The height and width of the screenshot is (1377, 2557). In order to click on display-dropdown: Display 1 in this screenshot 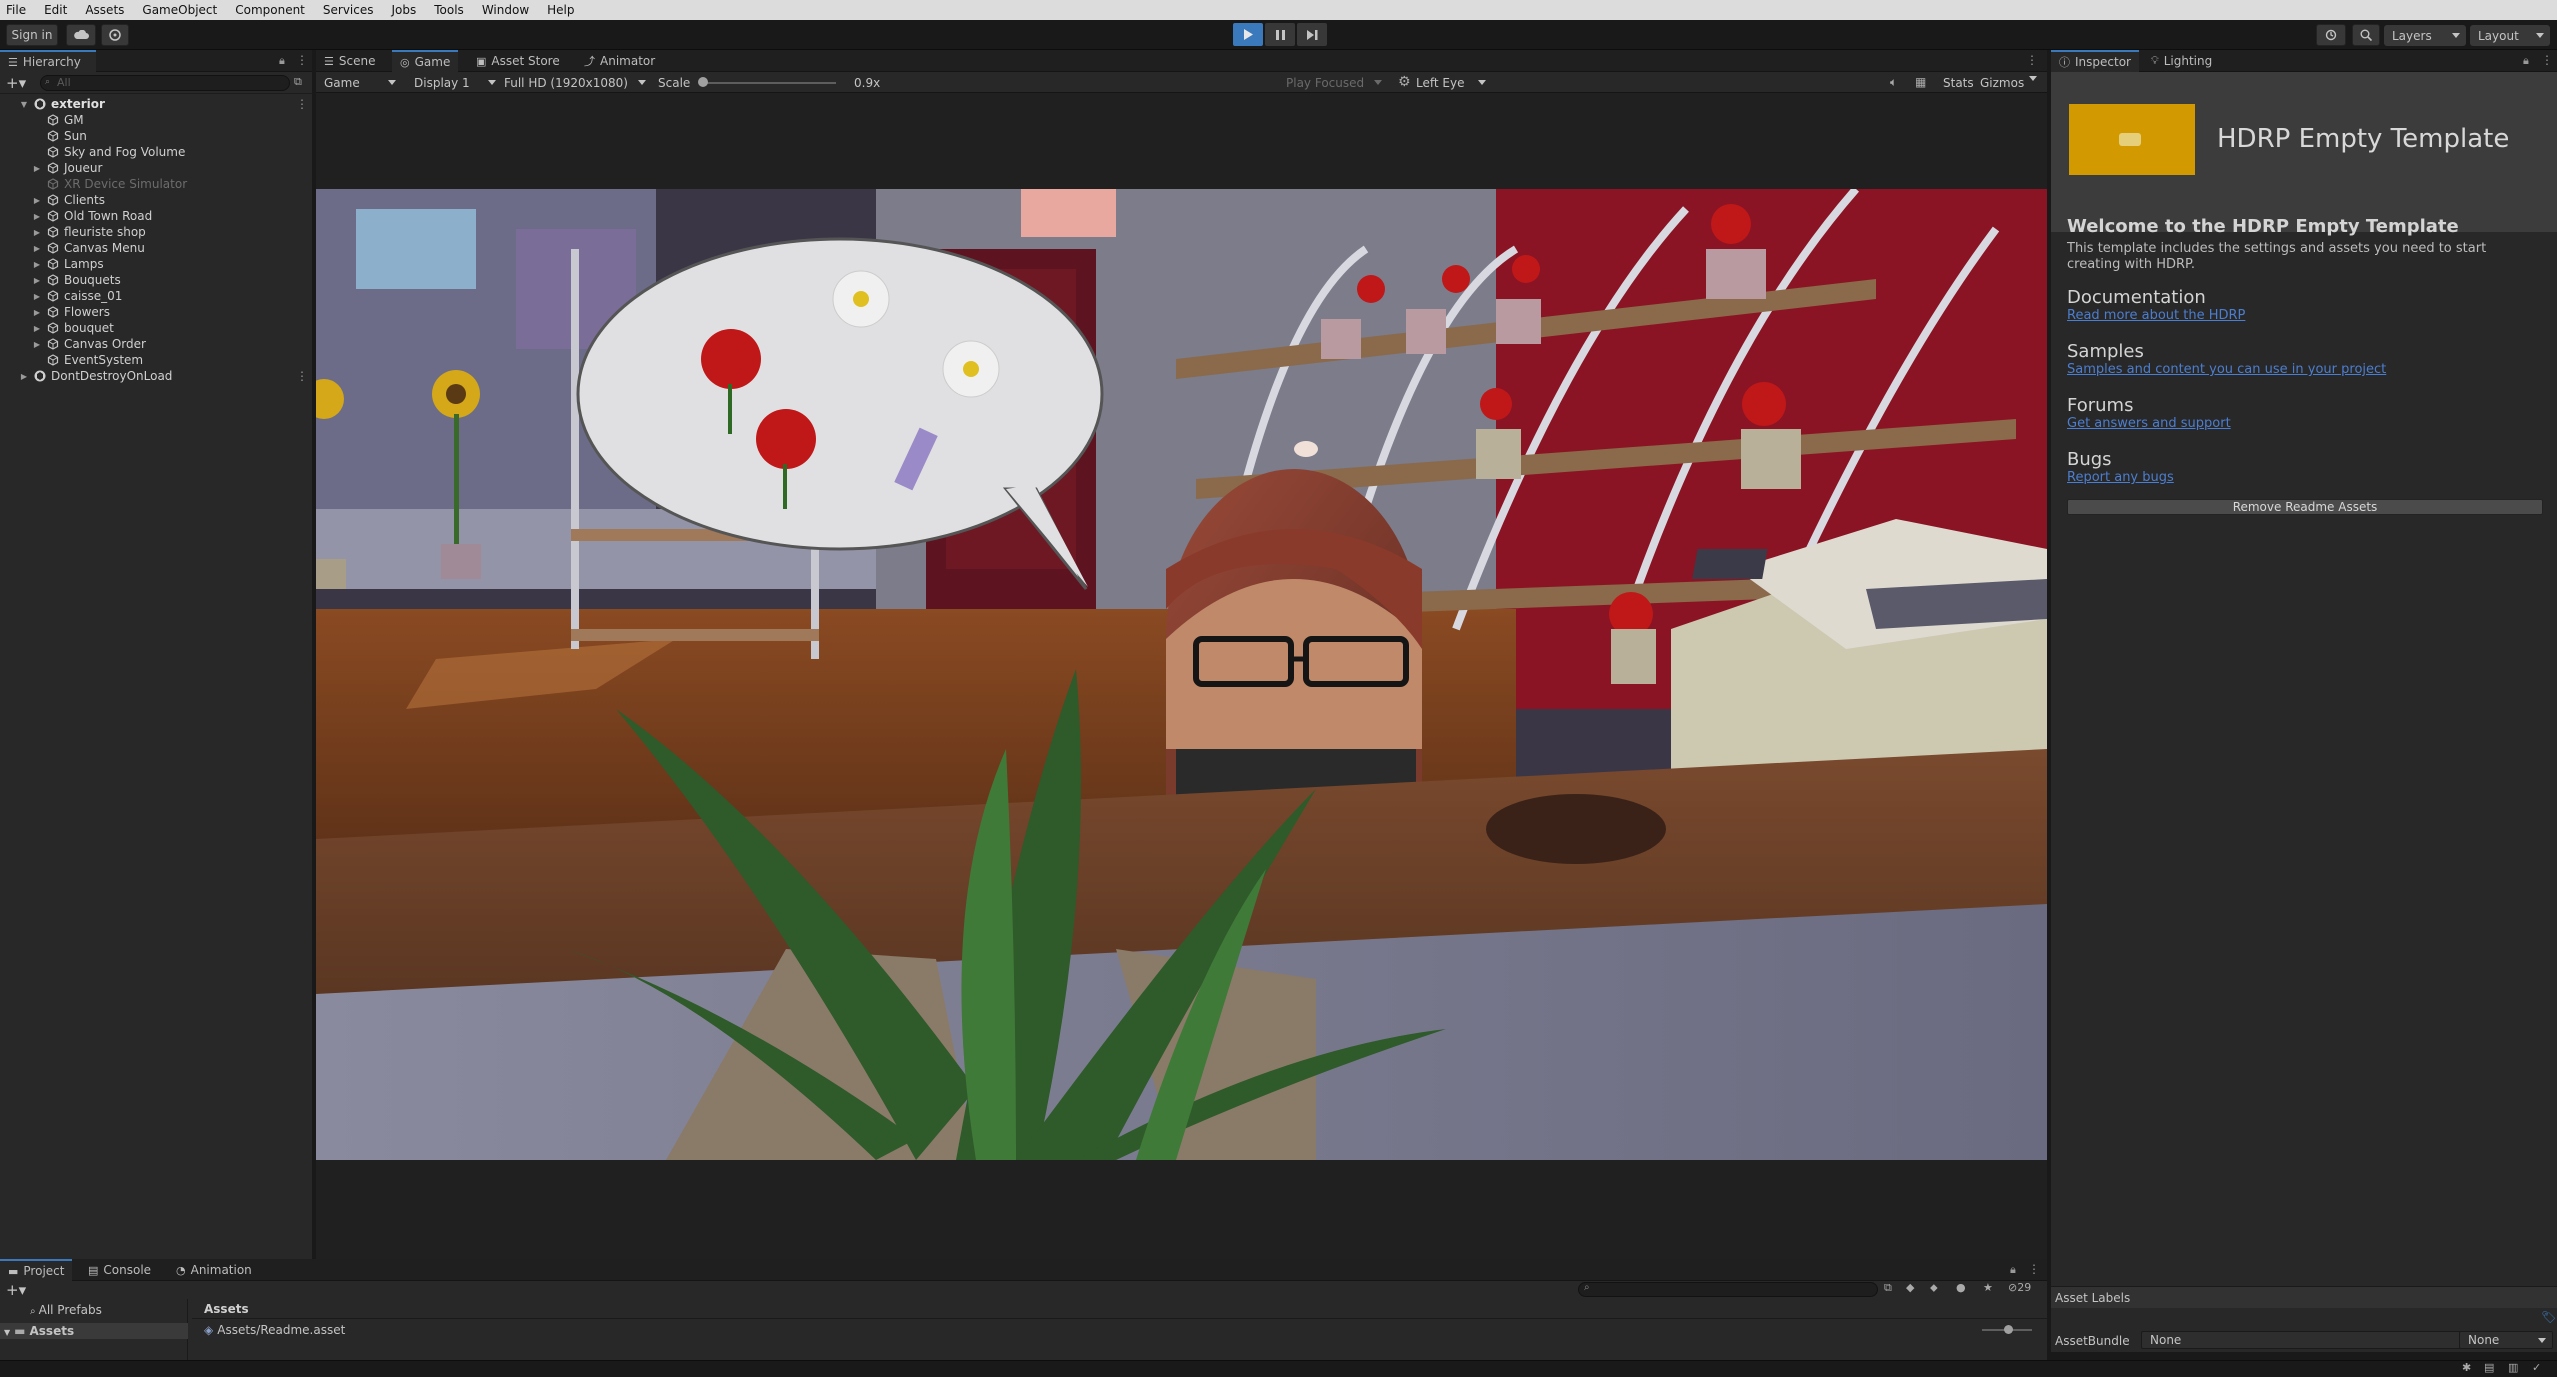, I will do `click(454, 82)`.